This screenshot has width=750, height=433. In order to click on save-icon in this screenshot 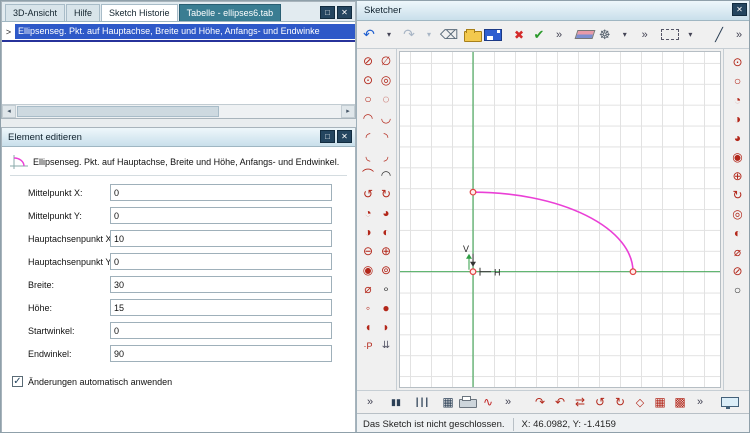, I will do `click(493, 34)`.